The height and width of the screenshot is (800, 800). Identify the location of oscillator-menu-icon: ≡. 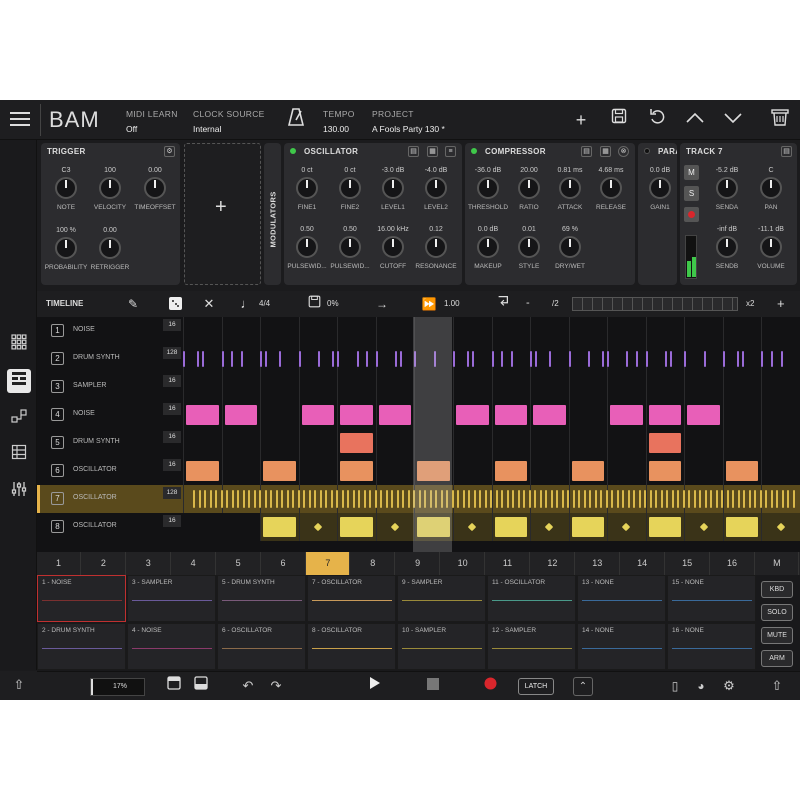
(450, 151).